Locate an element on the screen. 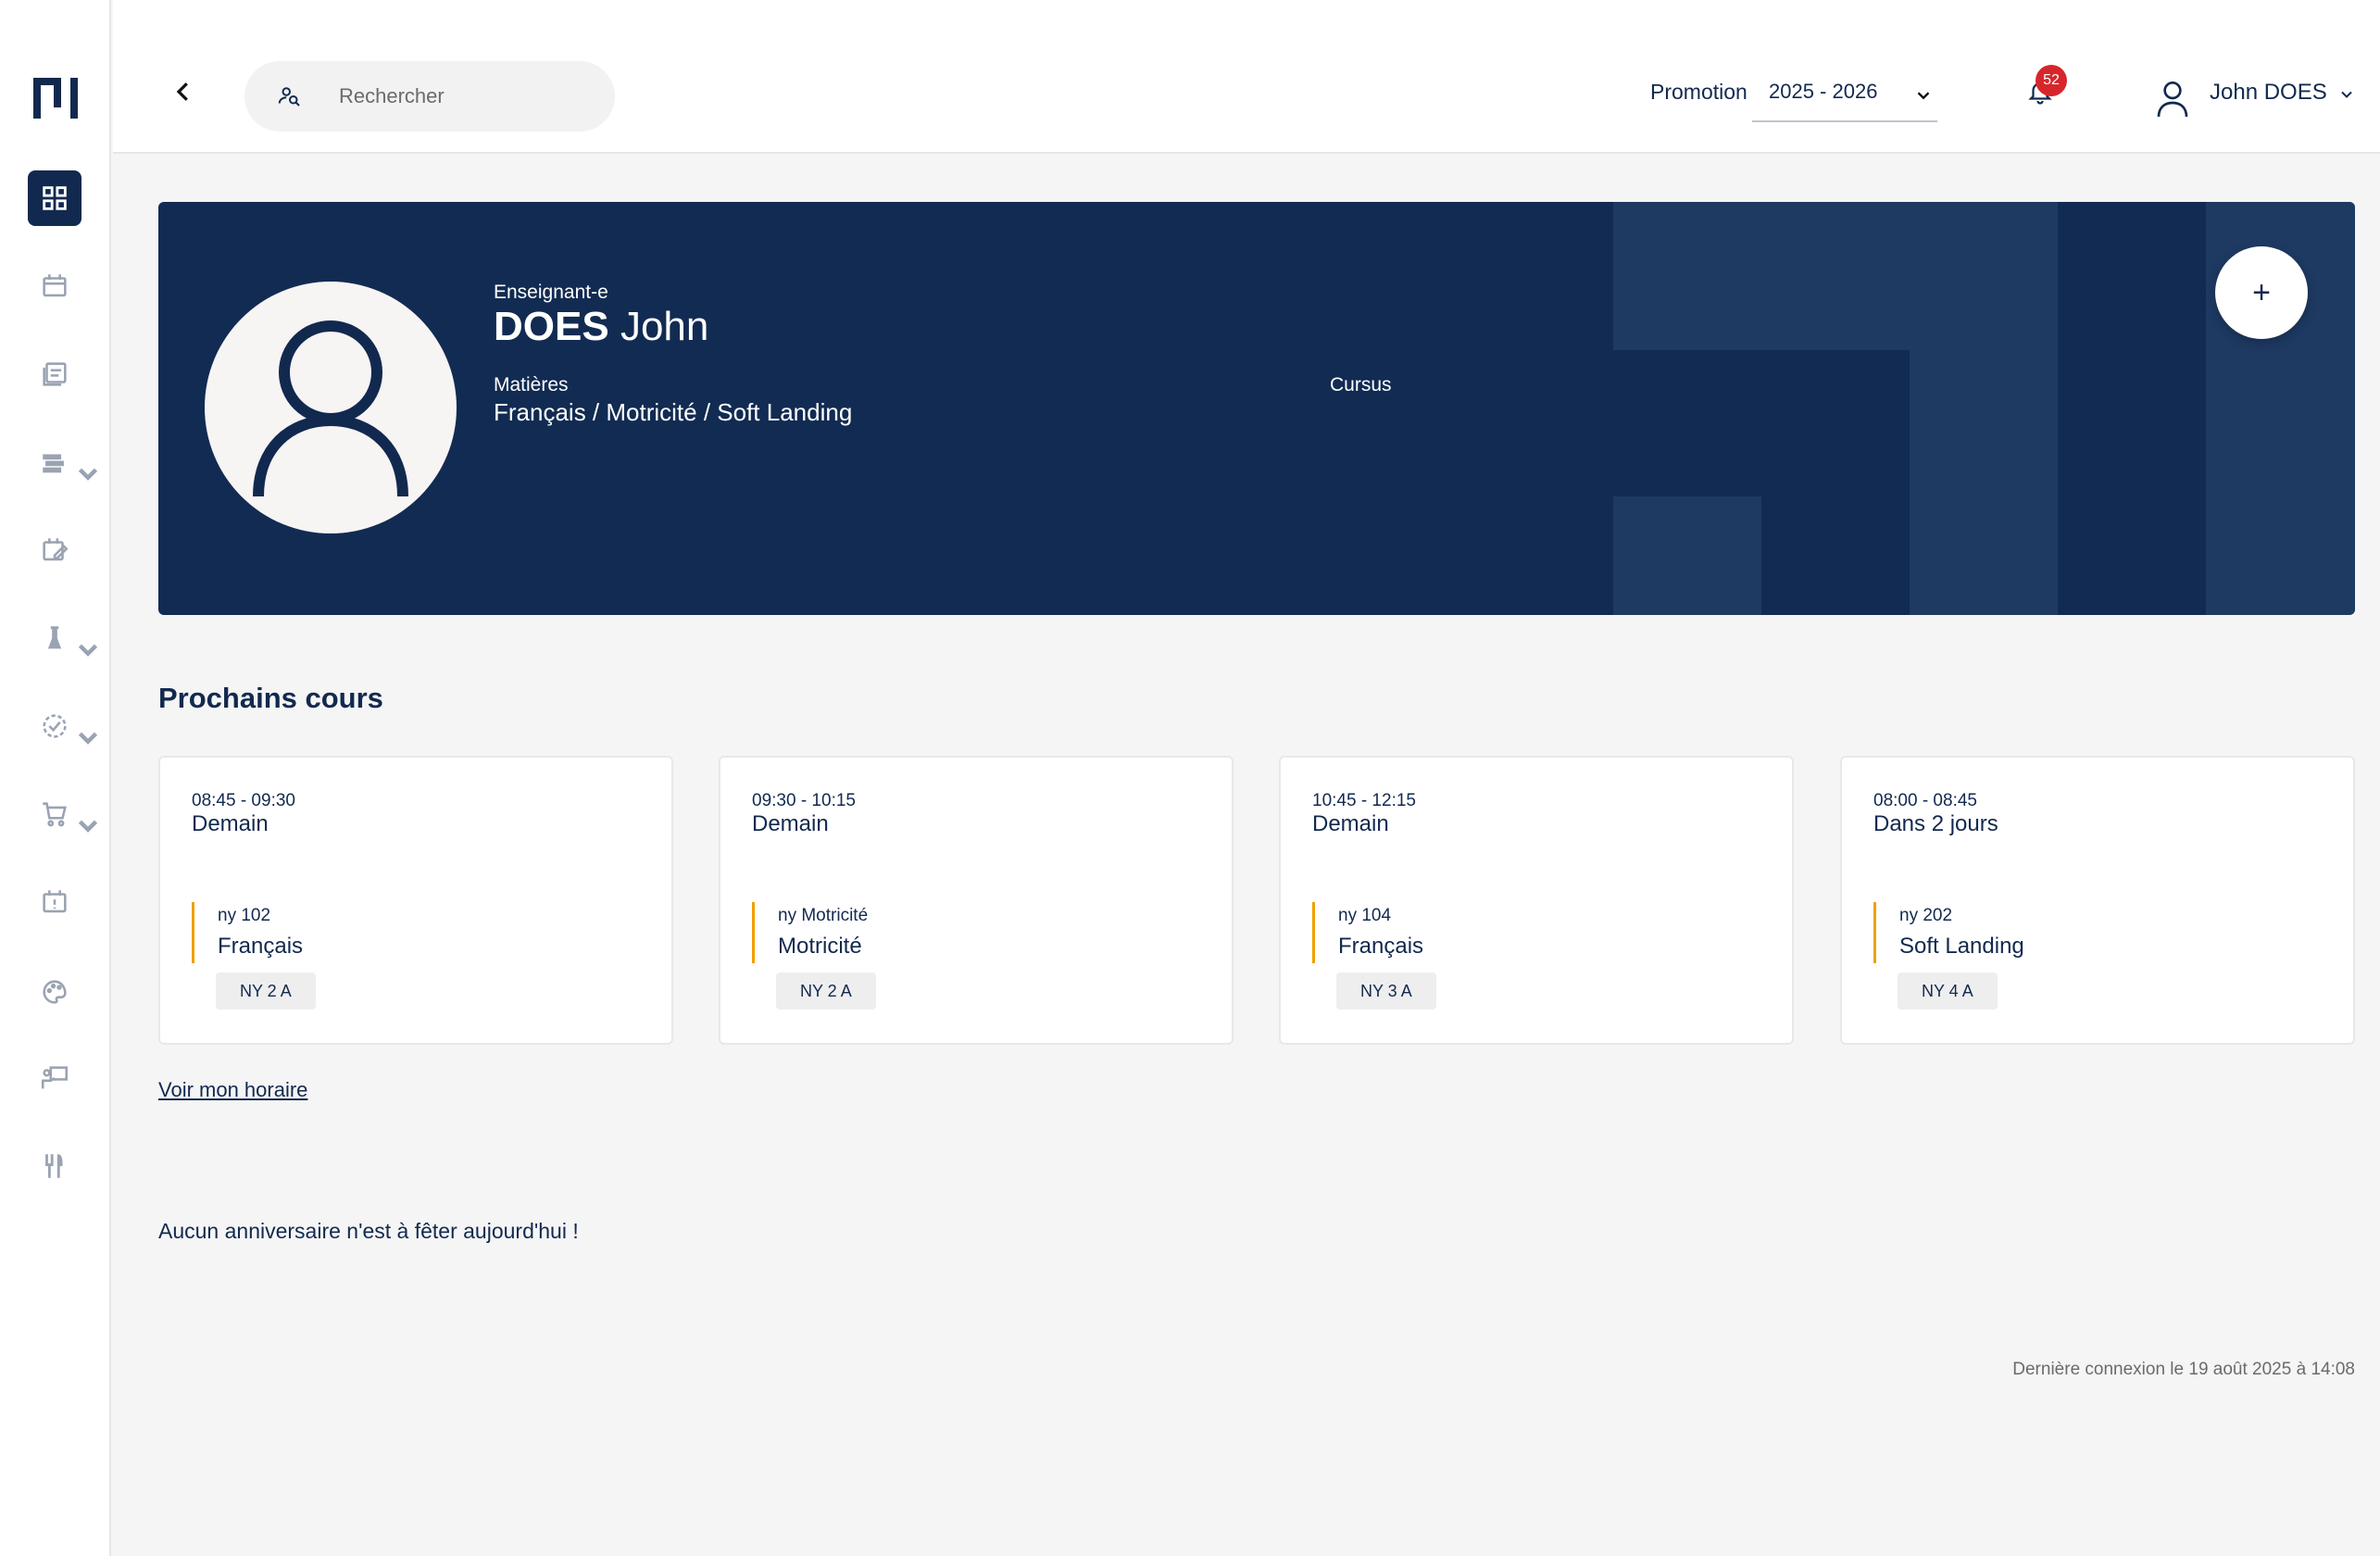 Image resolution: width=2380 pixels, height=1556 pixels. sidebar-item-attendance is located at coordinates (63, 726).